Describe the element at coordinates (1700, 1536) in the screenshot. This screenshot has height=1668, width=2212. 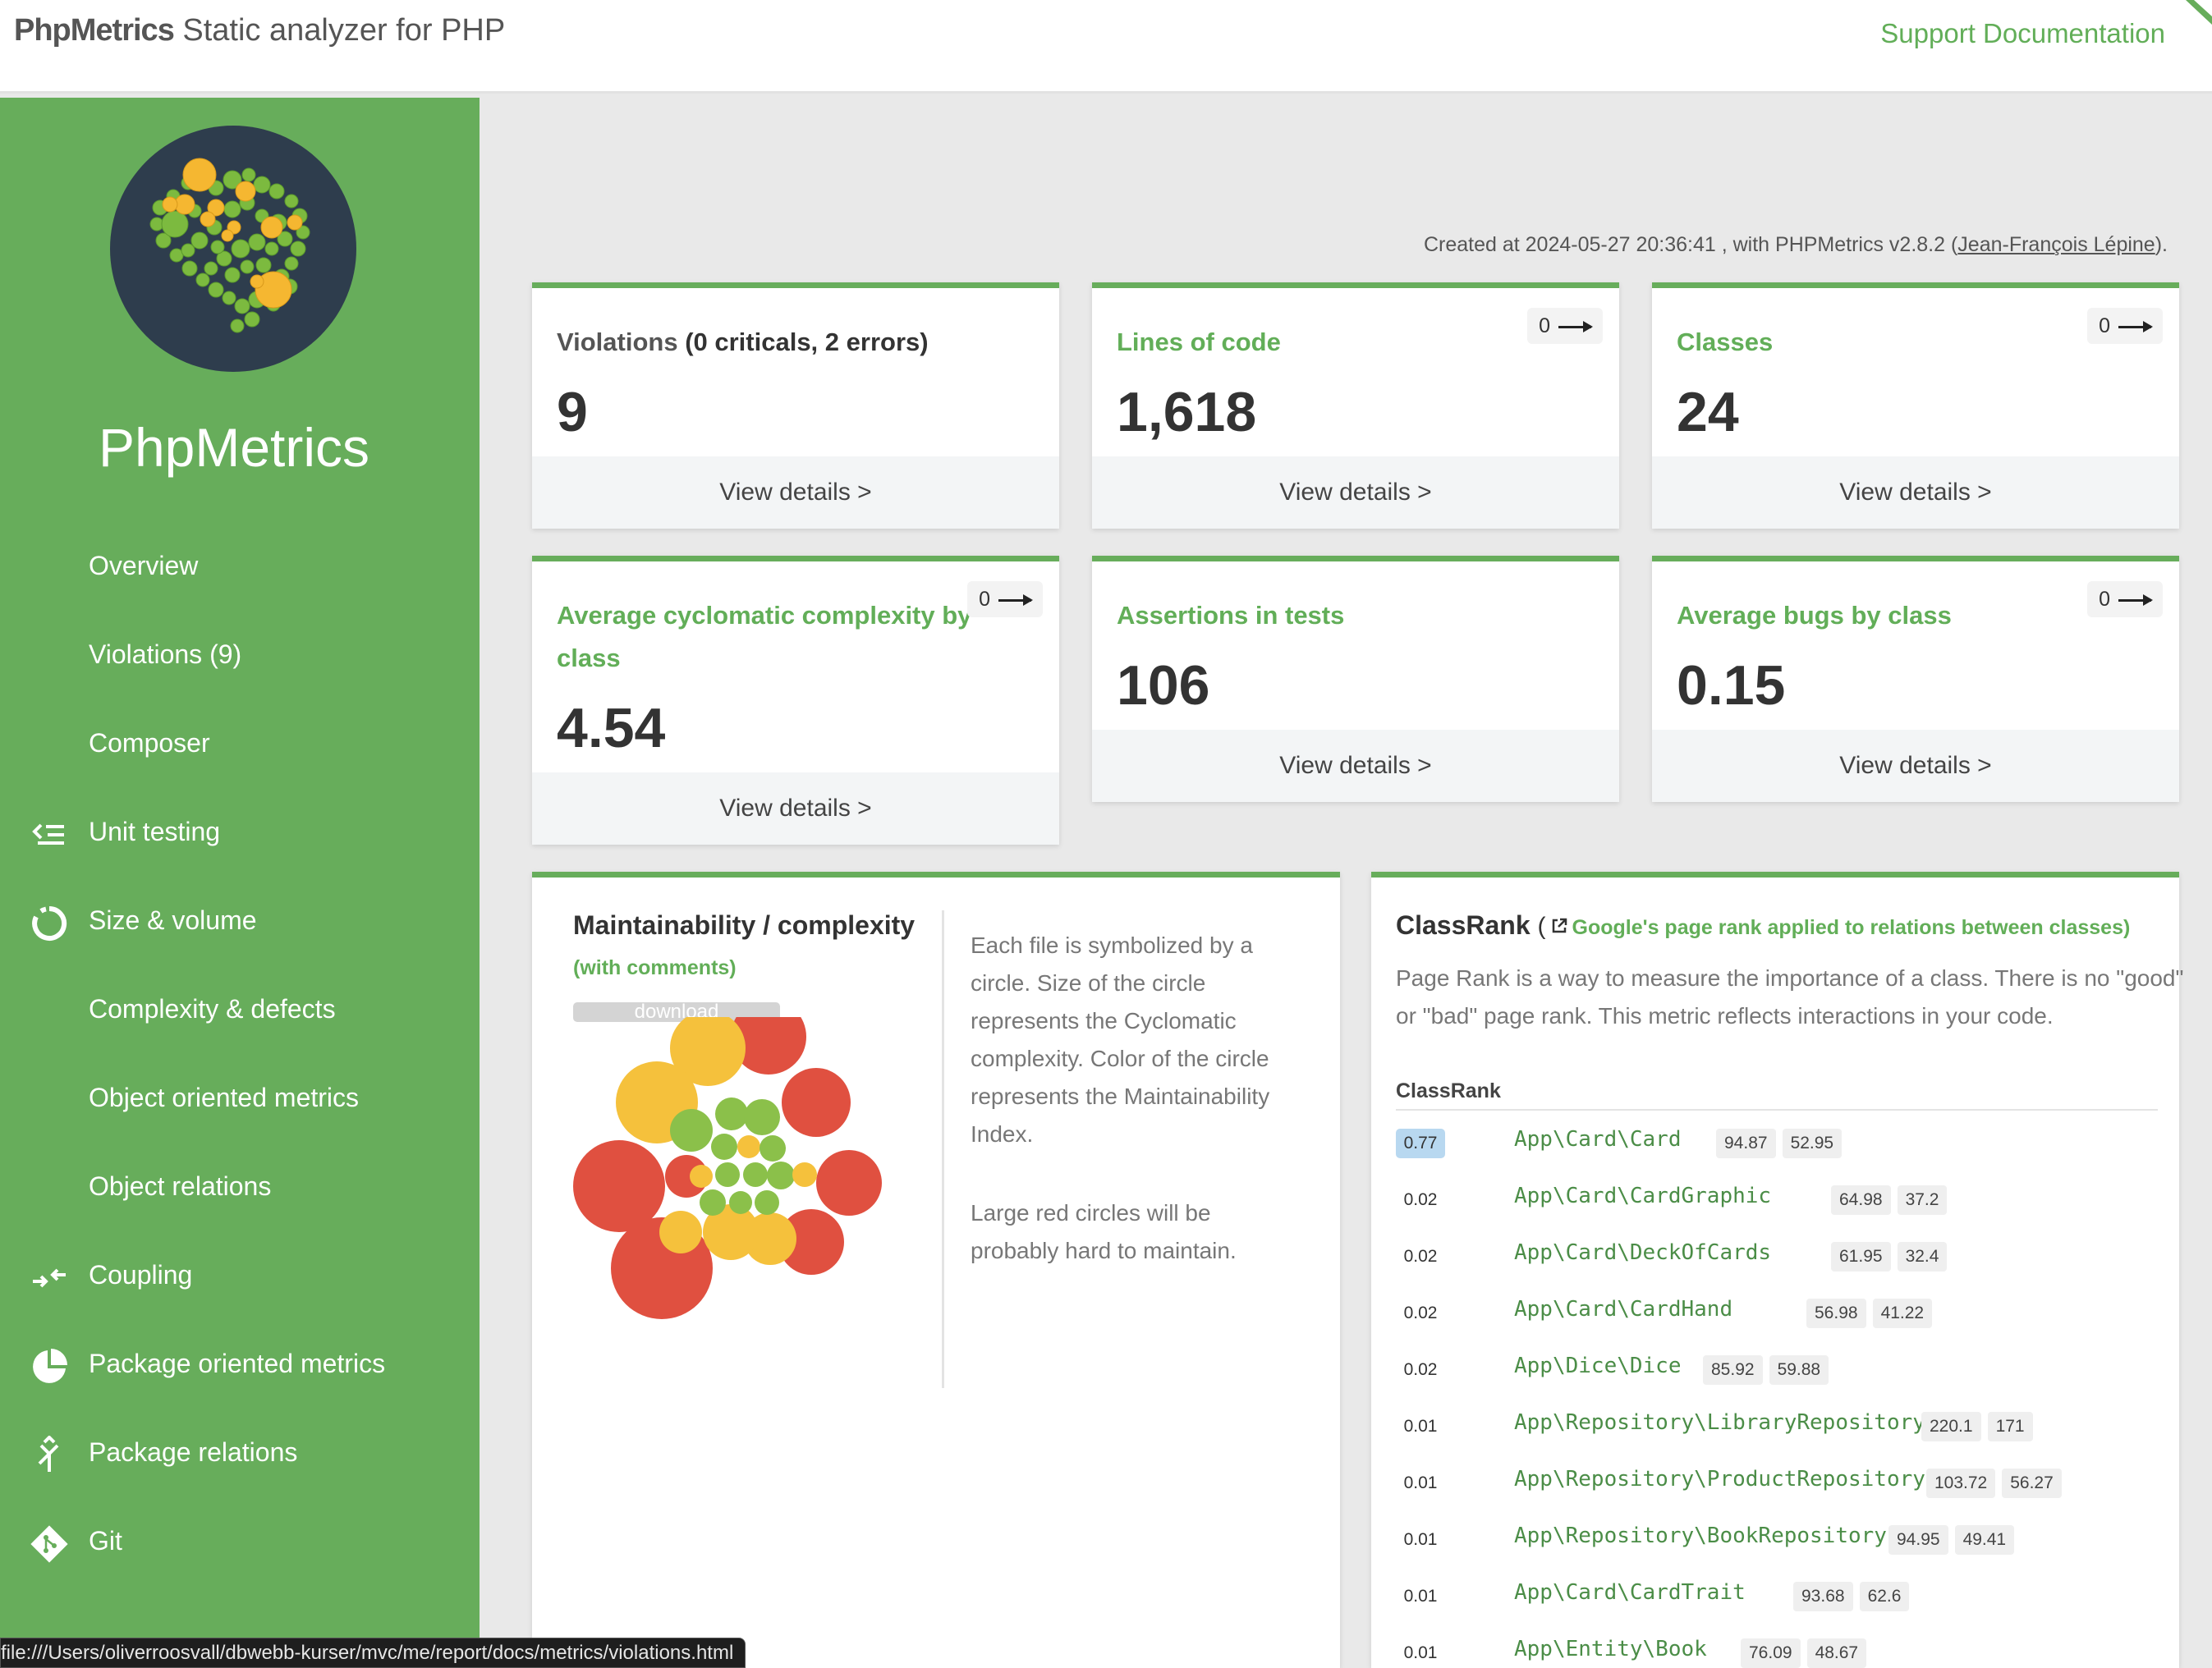
I see `class-link: App\Repository\BookRepository` at that location.